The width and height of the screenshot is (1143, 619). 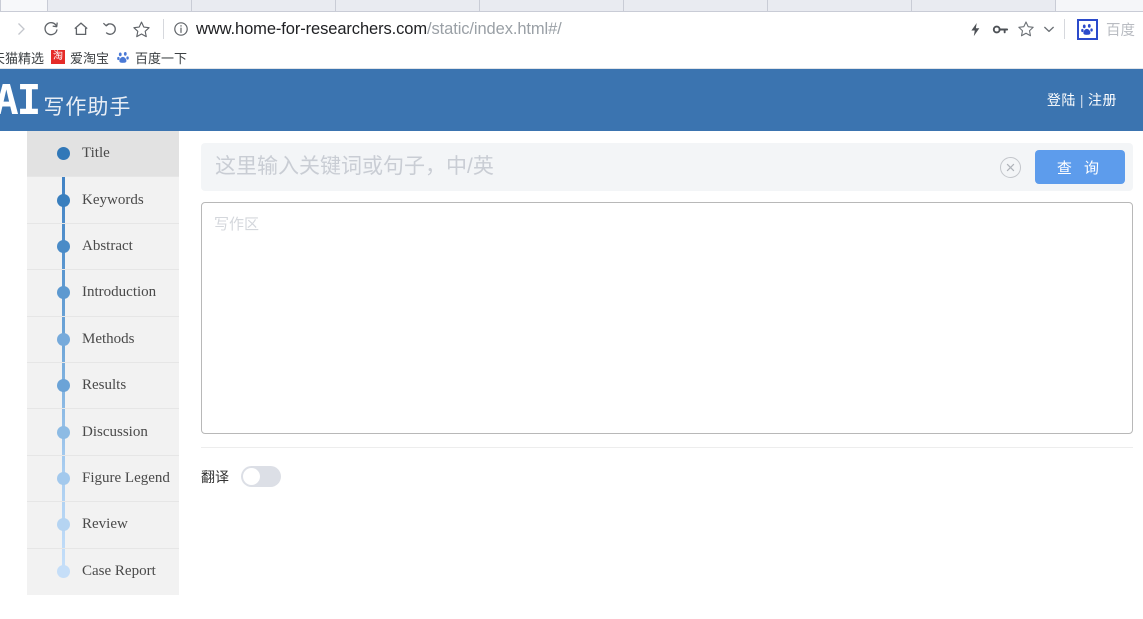 I want to click on sidebar-item-abstract: Abstract, so click(x=103, y=247).